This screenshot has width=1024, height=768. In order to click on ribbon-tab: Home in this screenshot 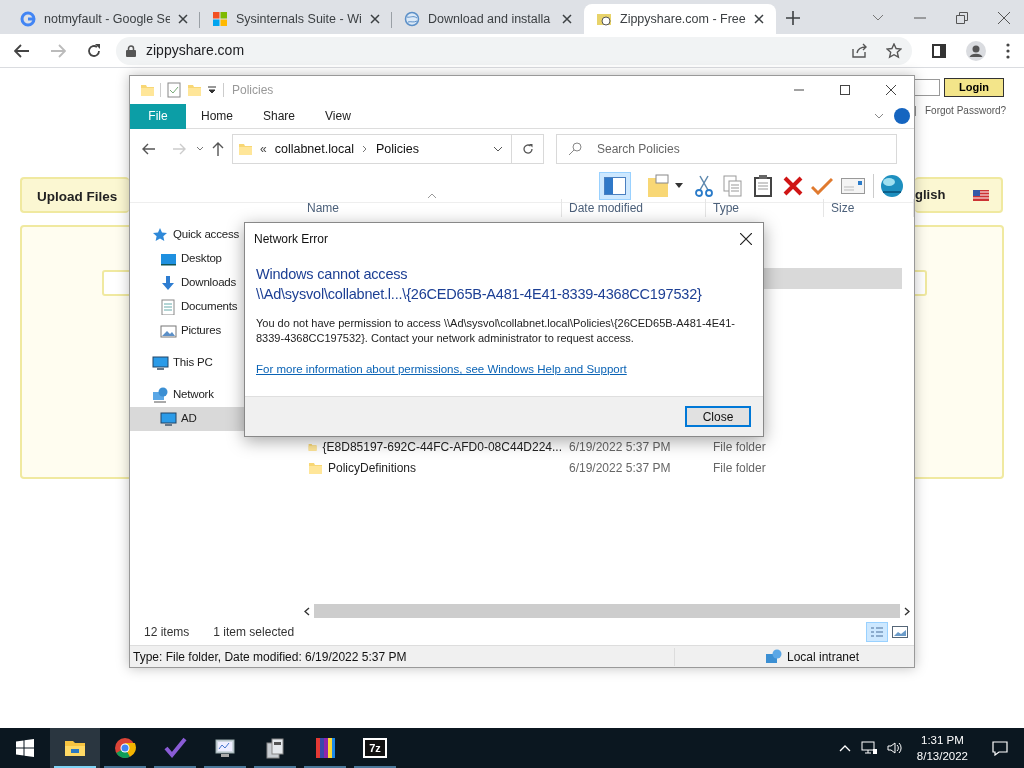, I will do `click(217, 116)`.